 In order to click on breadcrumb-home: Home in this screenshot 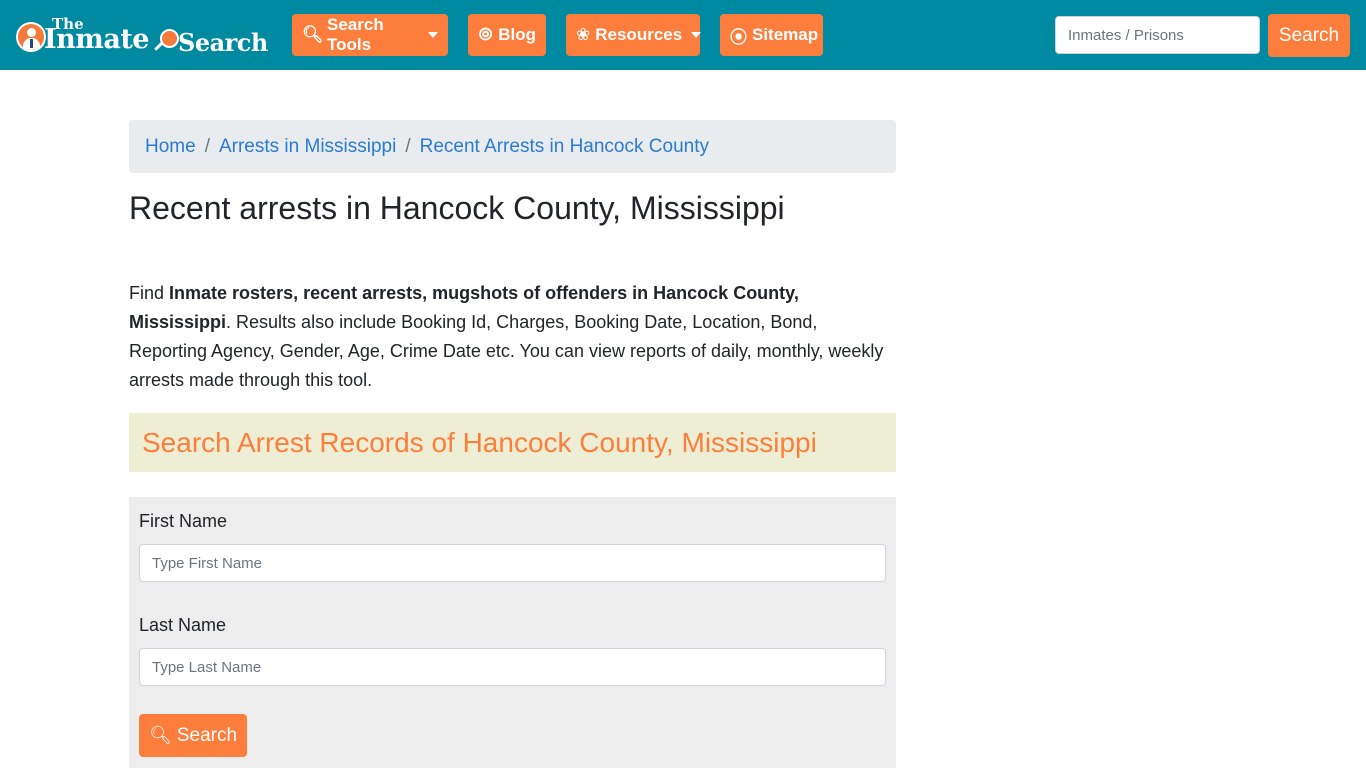, I will do `click(170, 147)`.